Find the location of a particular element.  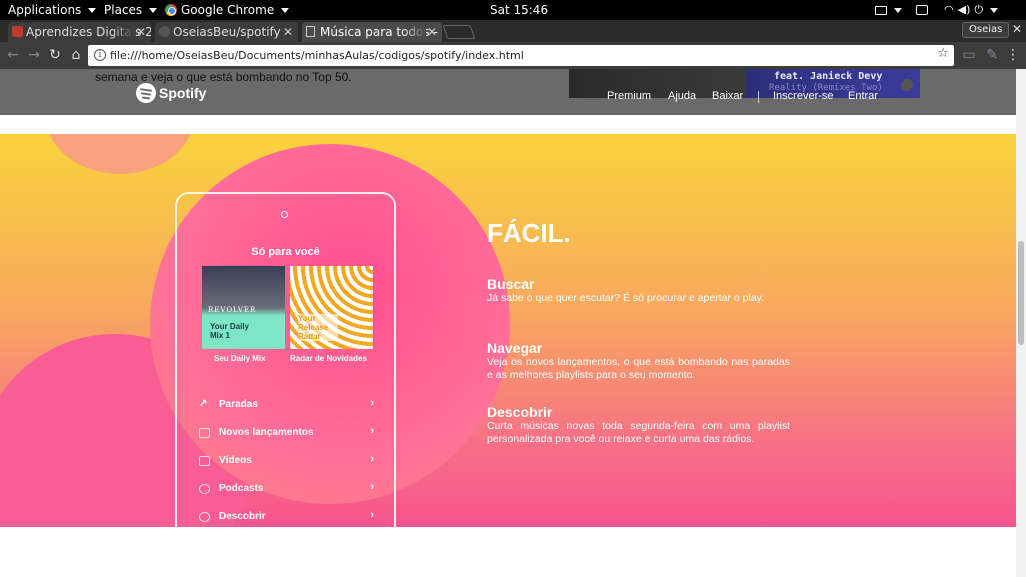

tab-aprendizes: Aprendizes Digitais 2 ✕ is located at coordinates (79, 32).